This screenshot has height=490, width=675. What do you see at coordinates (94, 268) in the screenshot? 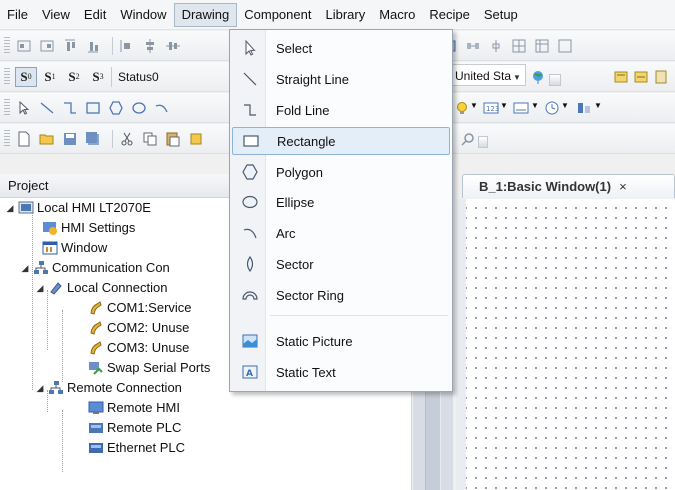
I see `tree-item-communication: ◢ Communication Con` at bounding box center [94, 268].